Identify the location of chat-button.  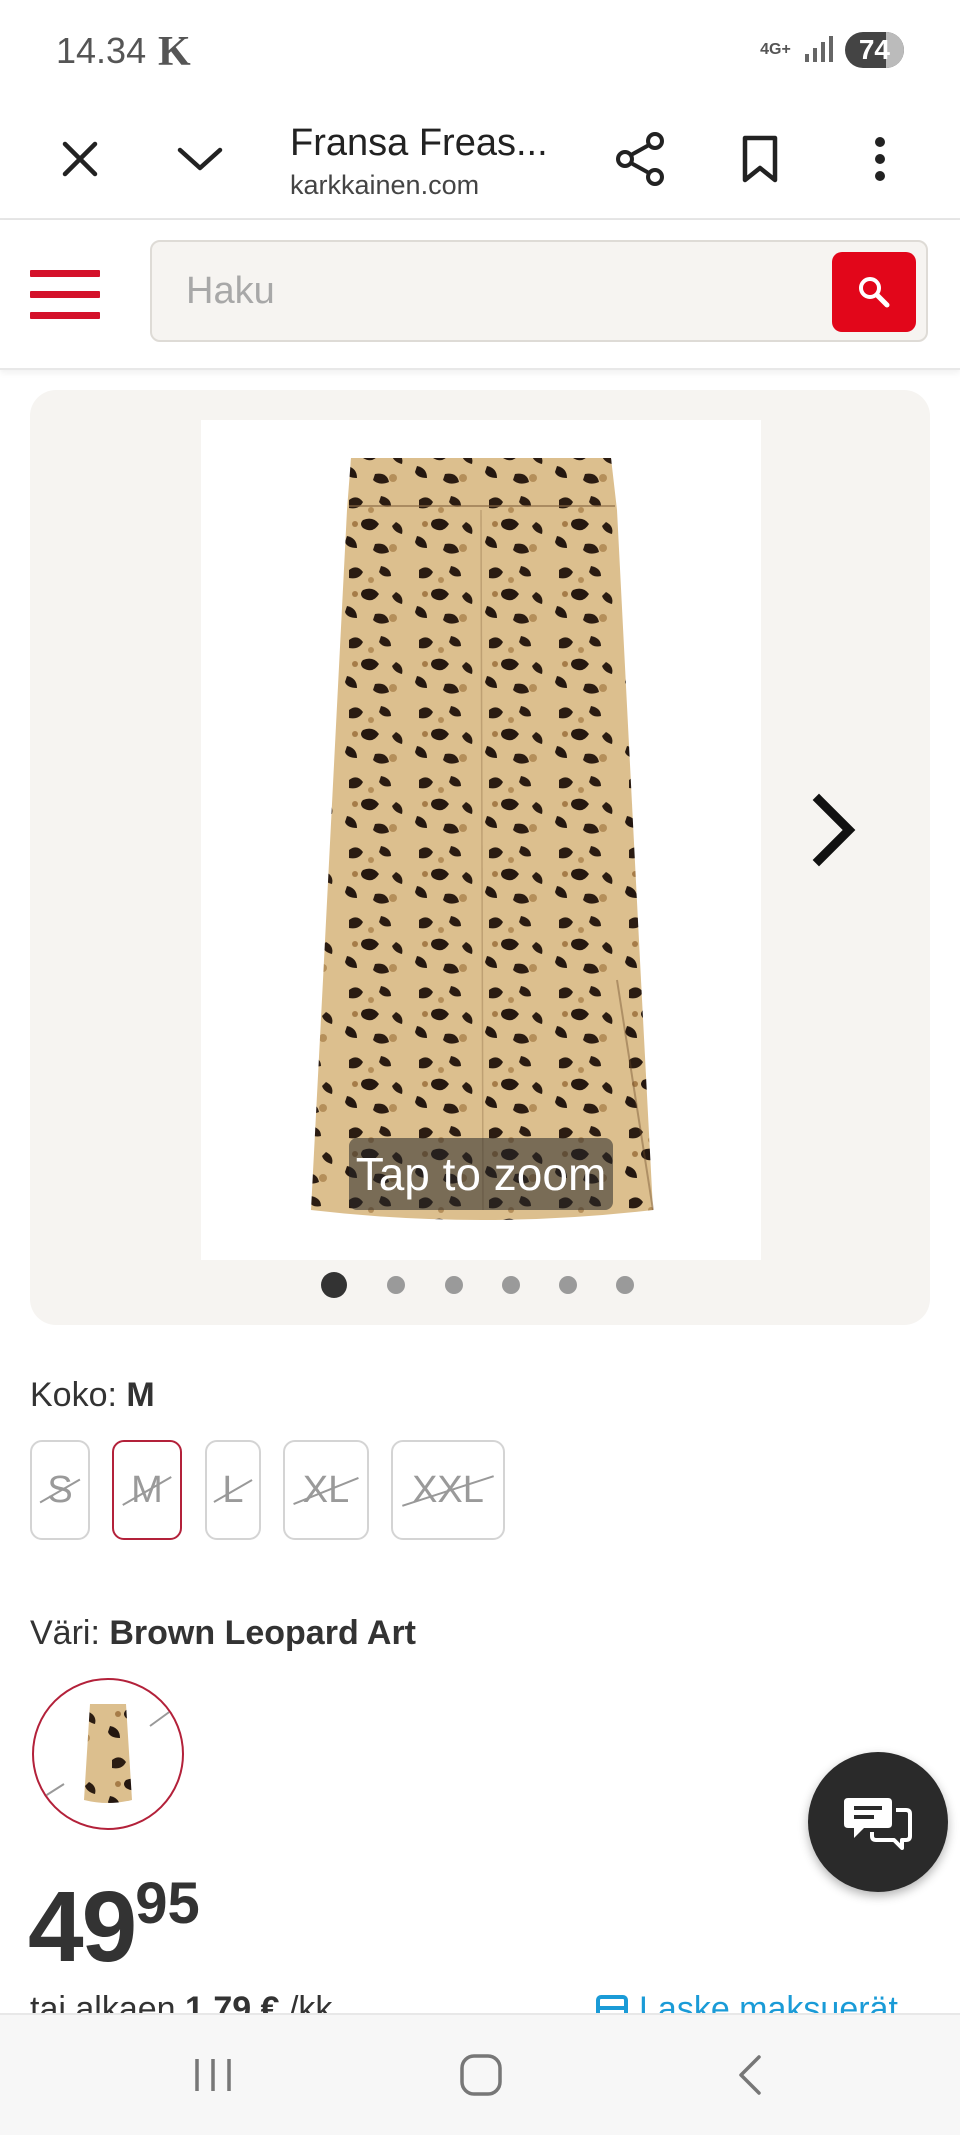
(878, 1822).